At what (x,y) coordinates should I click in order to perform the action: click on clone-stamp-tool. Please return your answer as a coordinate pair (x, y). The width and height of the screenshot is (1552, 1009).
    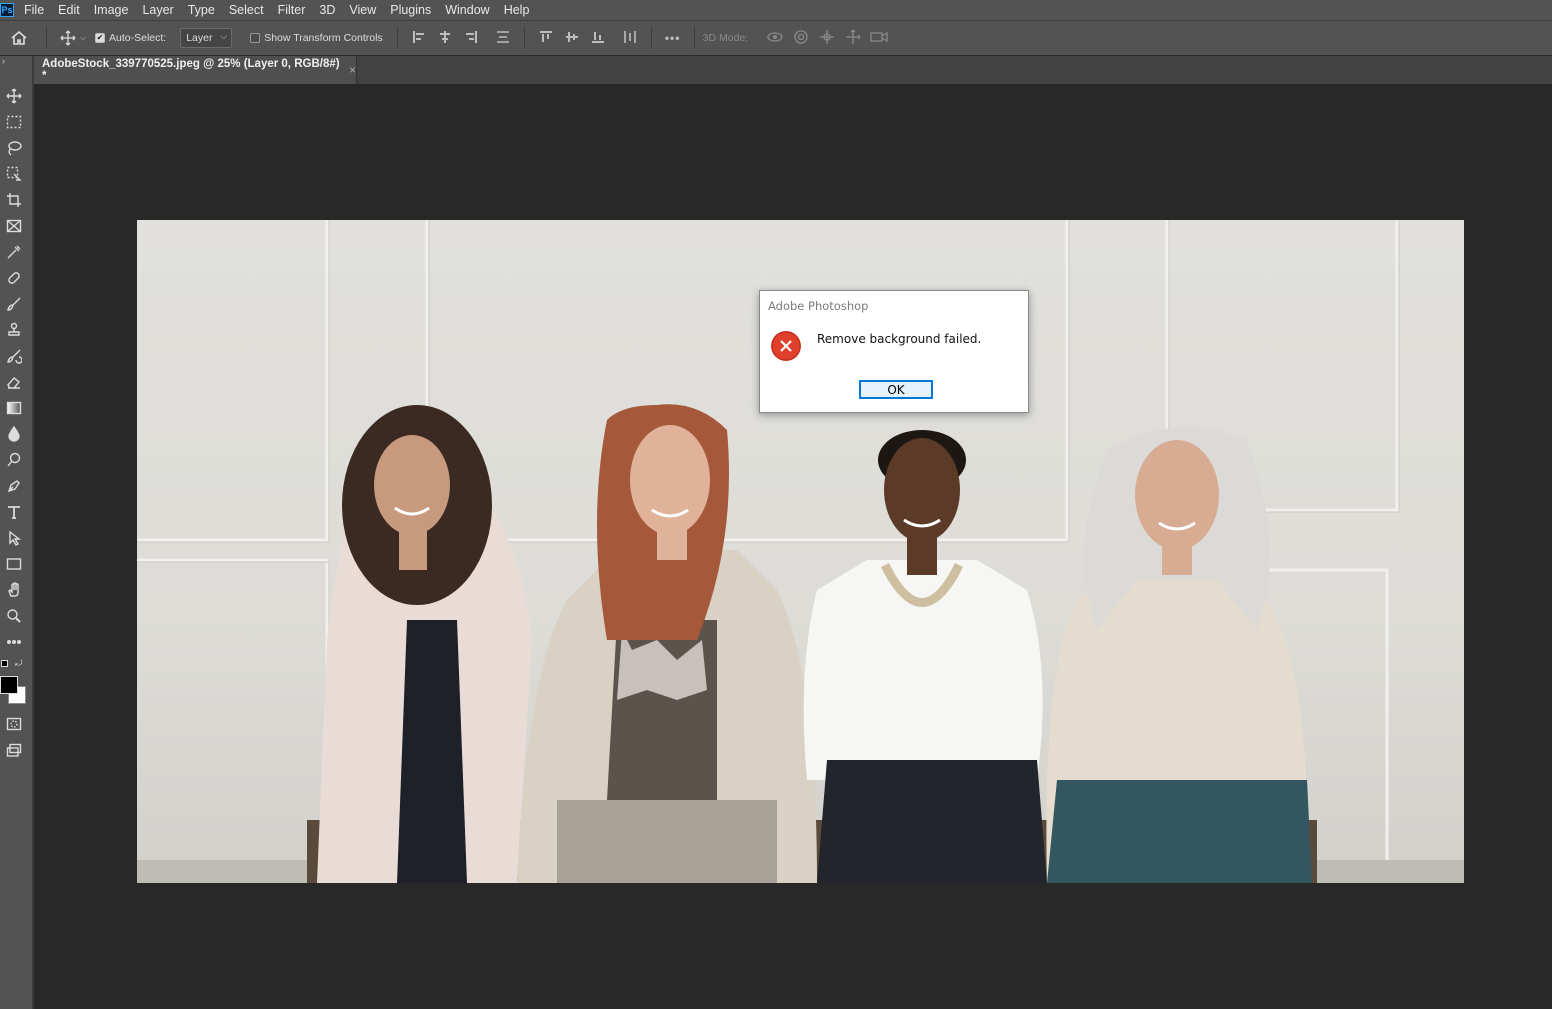
    Looking at the image, I should click on (14, 330).